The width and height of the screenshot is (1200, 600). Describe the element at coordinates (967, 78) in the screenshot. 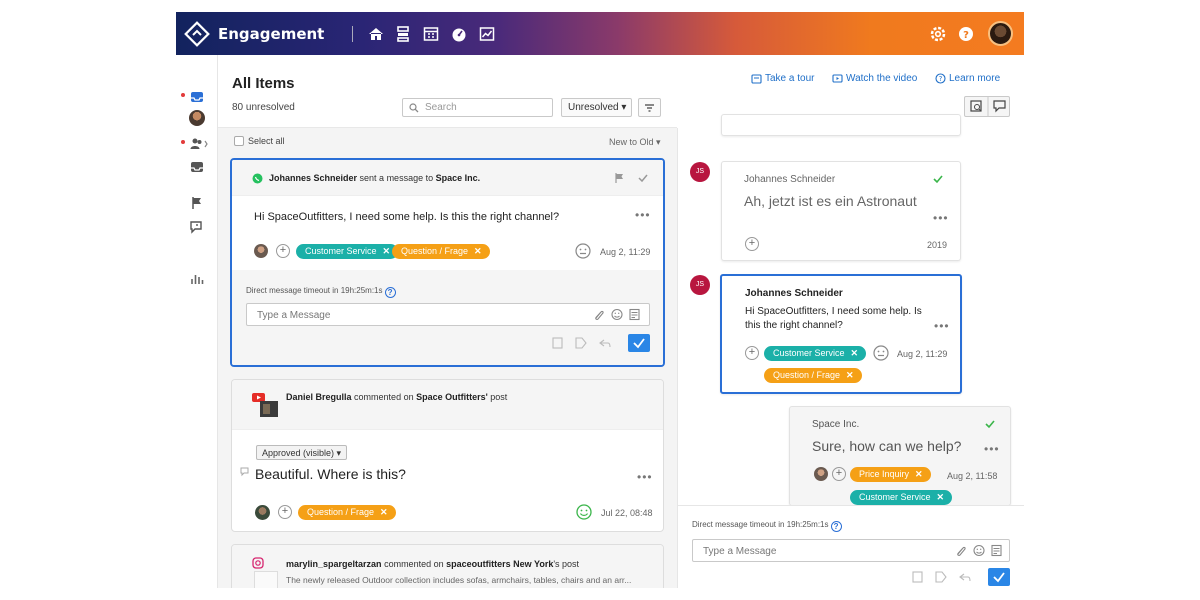

I see `learn-more-link: ? Learn more` at that location.